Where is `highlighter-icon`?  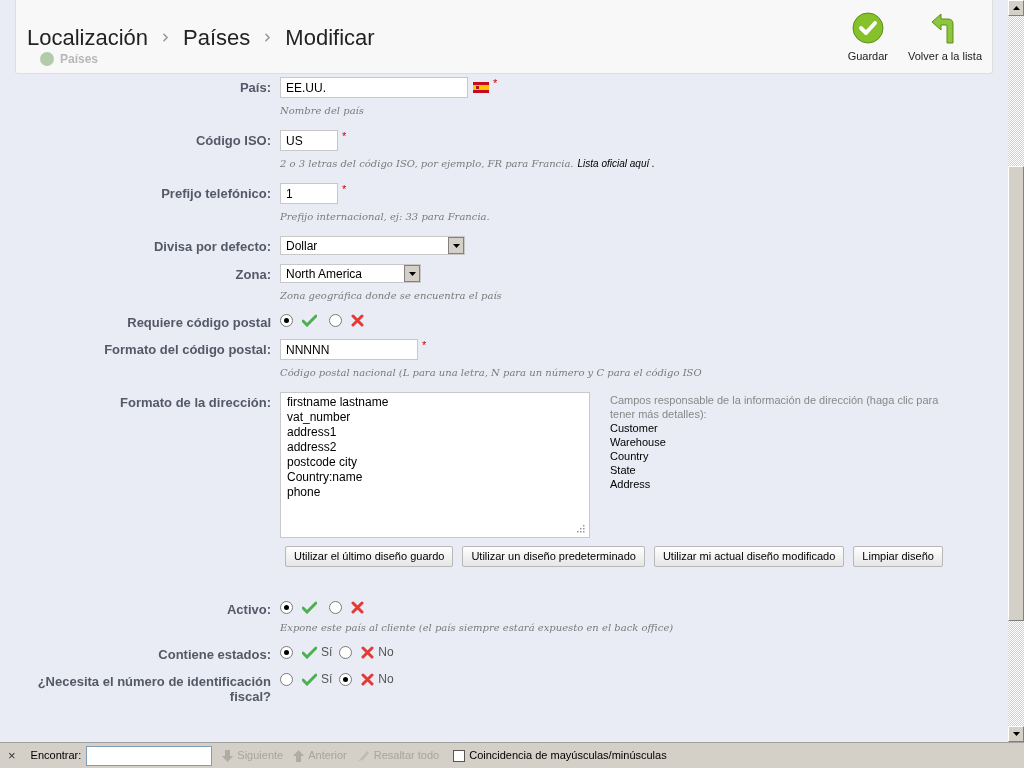 highlighter-icon is located at coordinates (363, 755).